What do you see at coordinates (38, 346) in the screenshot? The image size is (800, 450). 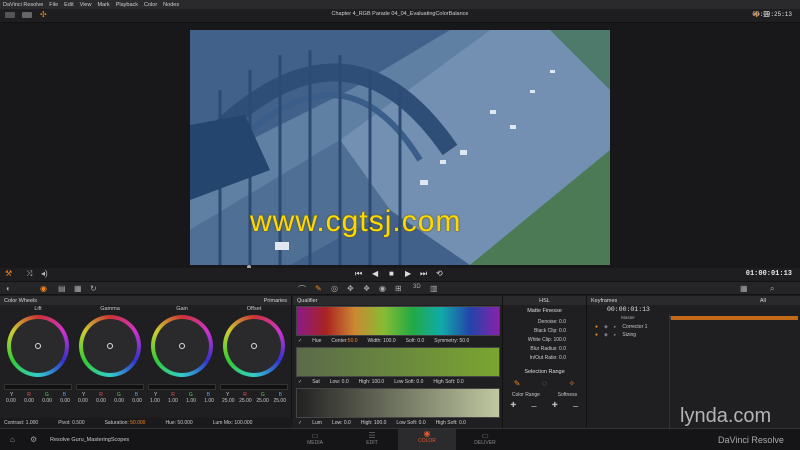 I see `lift-wheel` at bounding box center [38, 346].